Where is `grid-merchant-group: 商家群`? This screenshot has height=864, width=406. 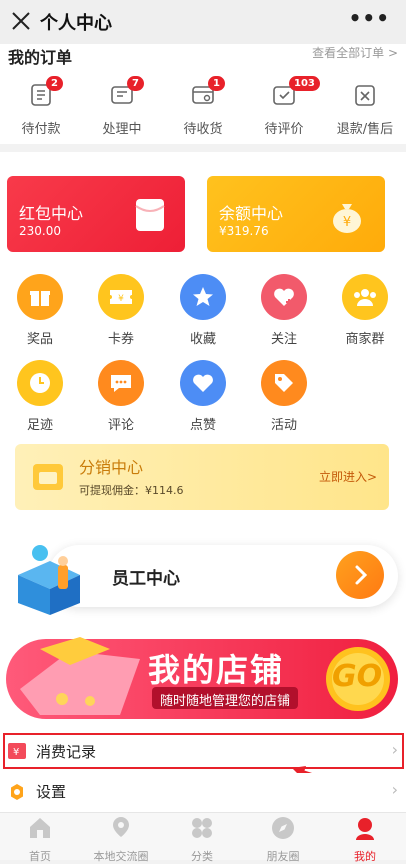
grid-merchant-group: 商家群 is located at coordinates (365, 310).